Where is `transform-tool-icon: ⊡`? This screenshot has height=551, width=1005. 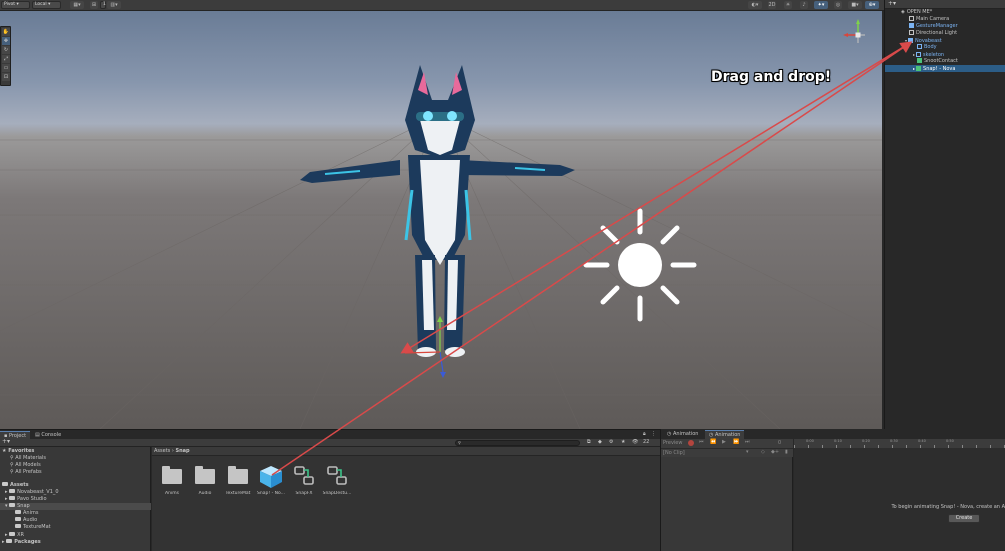 transform-tool-icon: ⊡ is located at coordinates (6, 77).